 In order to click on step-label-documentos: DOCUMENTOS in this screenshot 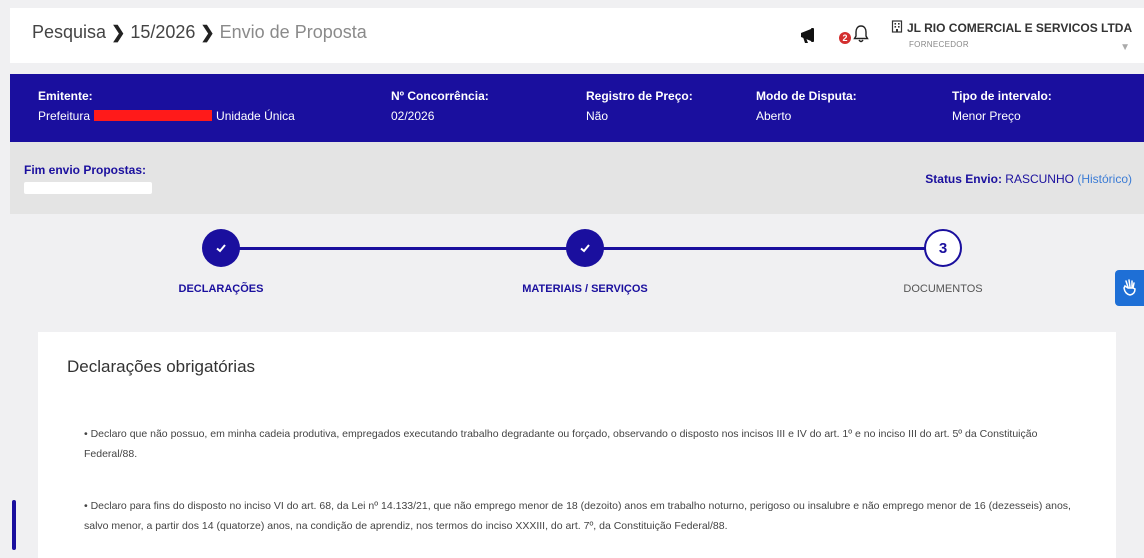, I will do `click(942, 289)`.